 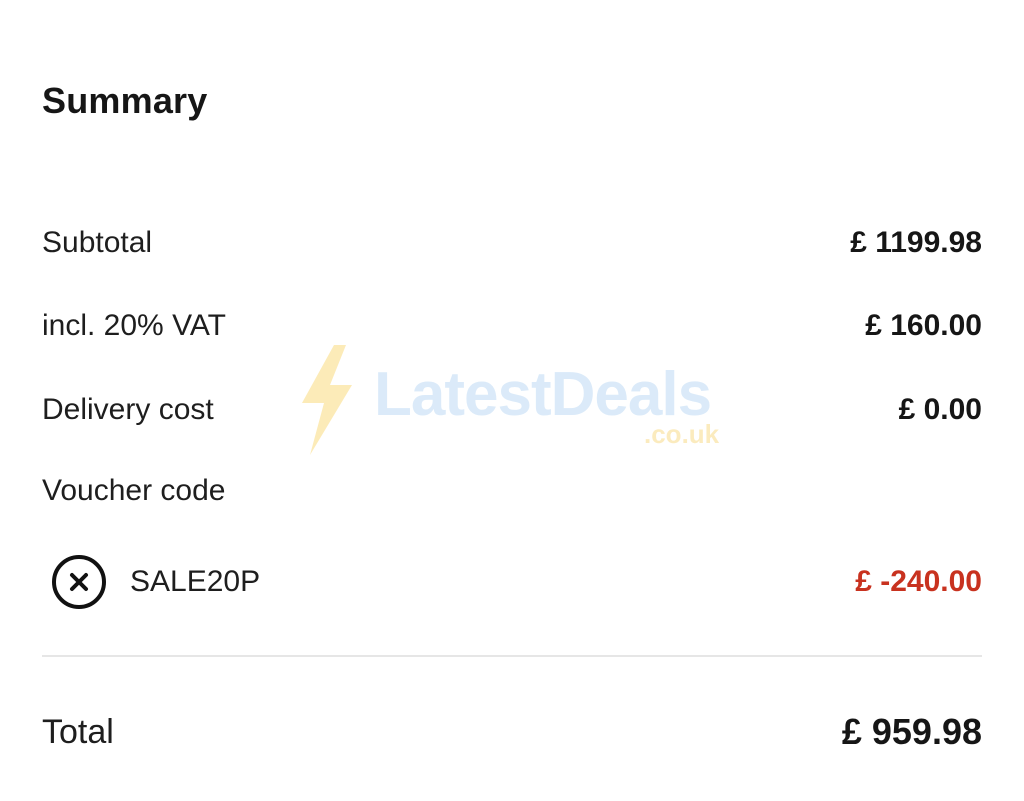 What do you see at coordinates (512, 656) in the screenshot?
I see `divider` at bounding box center [512, 656].